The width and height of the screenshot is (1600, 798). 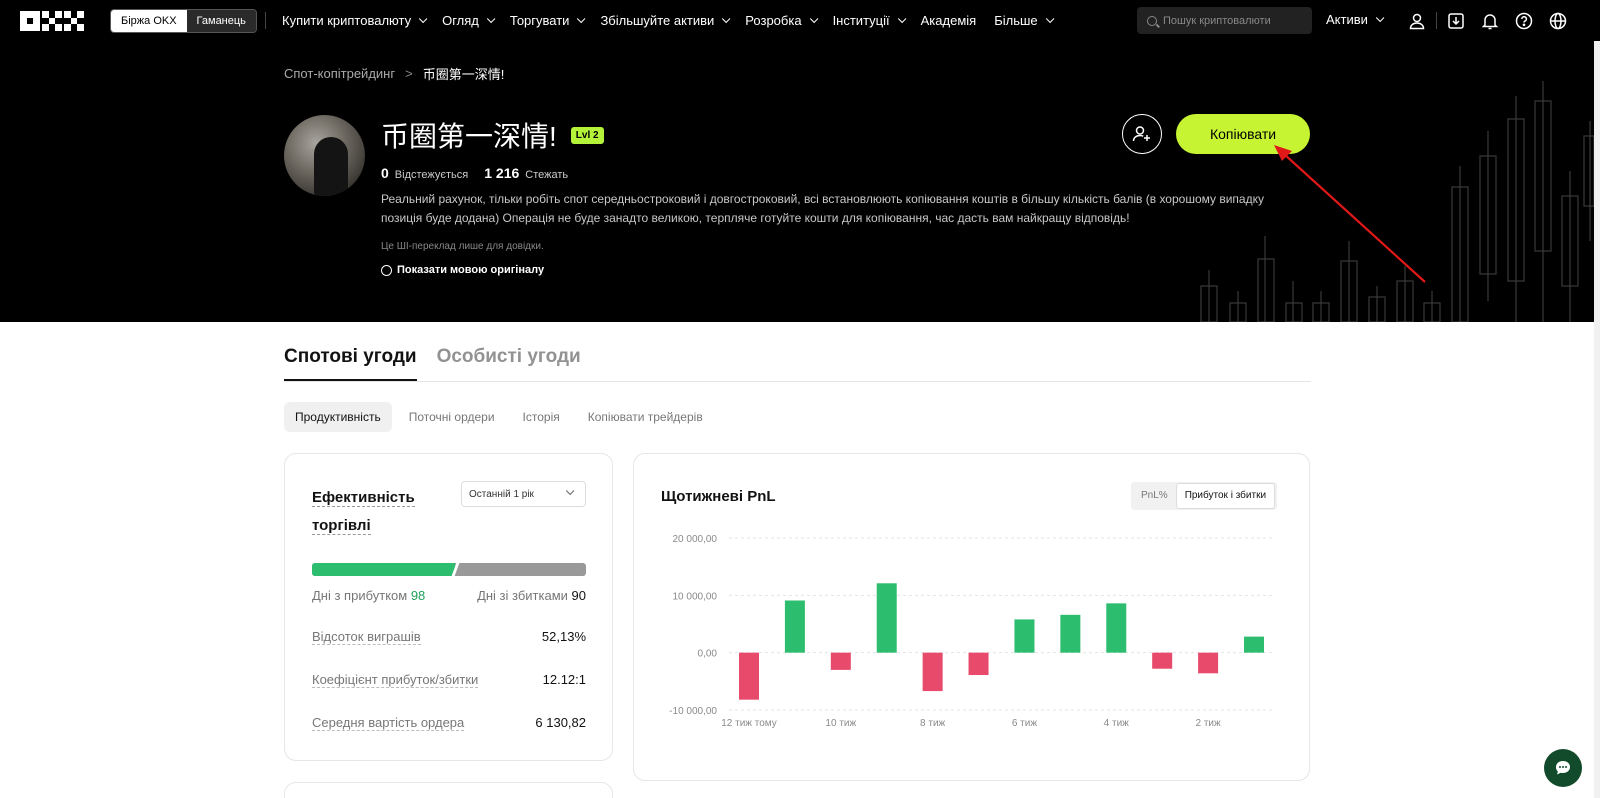 I want to click on subtab-current-orders: Поточні ордери, so click(x=452, y=417).